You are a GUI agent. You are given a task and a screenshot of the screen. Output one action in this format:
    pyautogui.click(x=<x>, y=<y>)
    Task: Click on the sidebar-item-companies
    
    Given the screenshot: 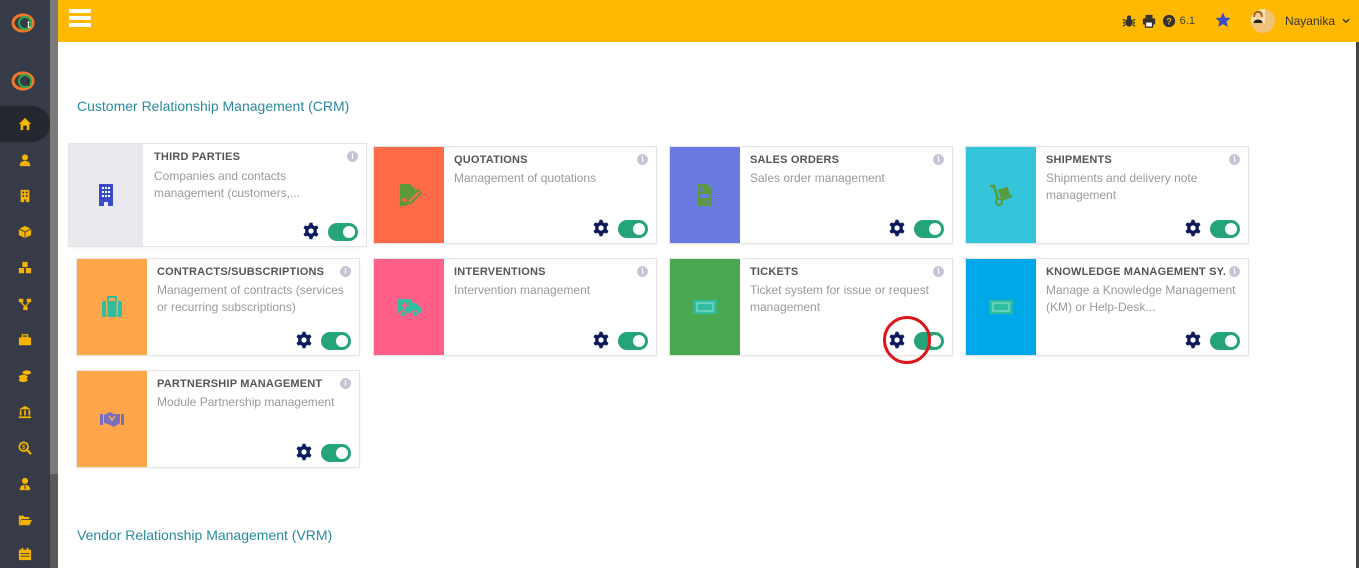 What is the action you would take?
    pyautogui.click(x=25, y=196)
    